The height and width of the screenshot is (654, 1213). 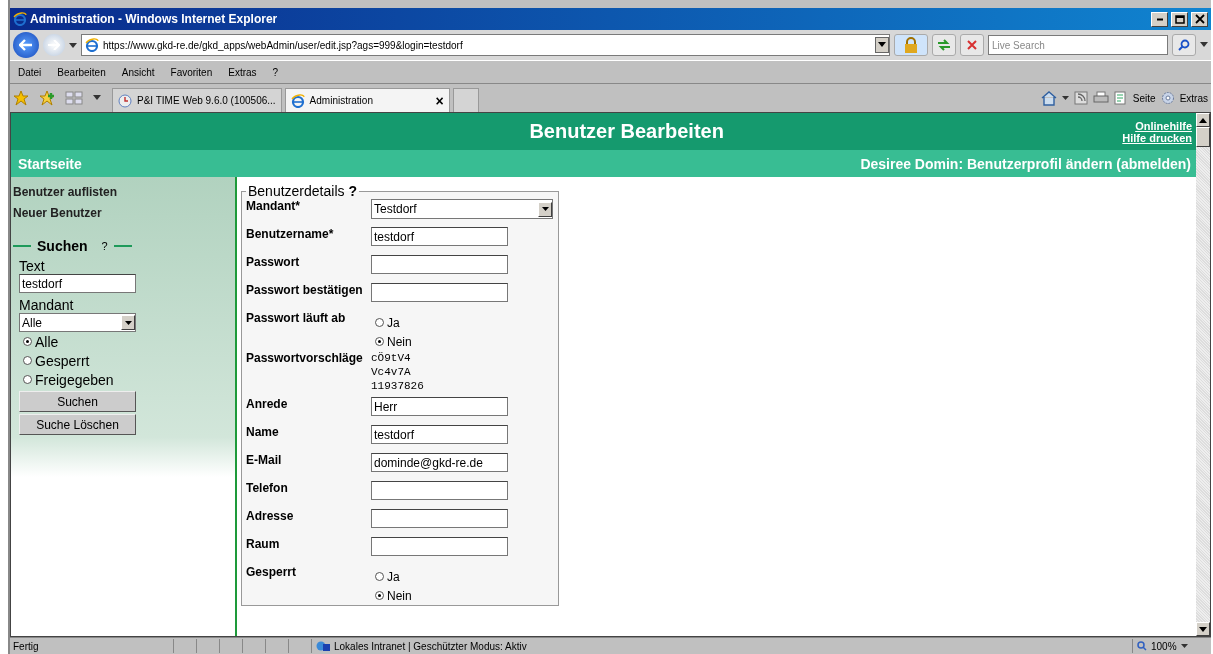 What do you see at coordinates (296, 319) in the screenshot?
I see `field-label: Passwort läuft ab` at bounding box center [296, 319].